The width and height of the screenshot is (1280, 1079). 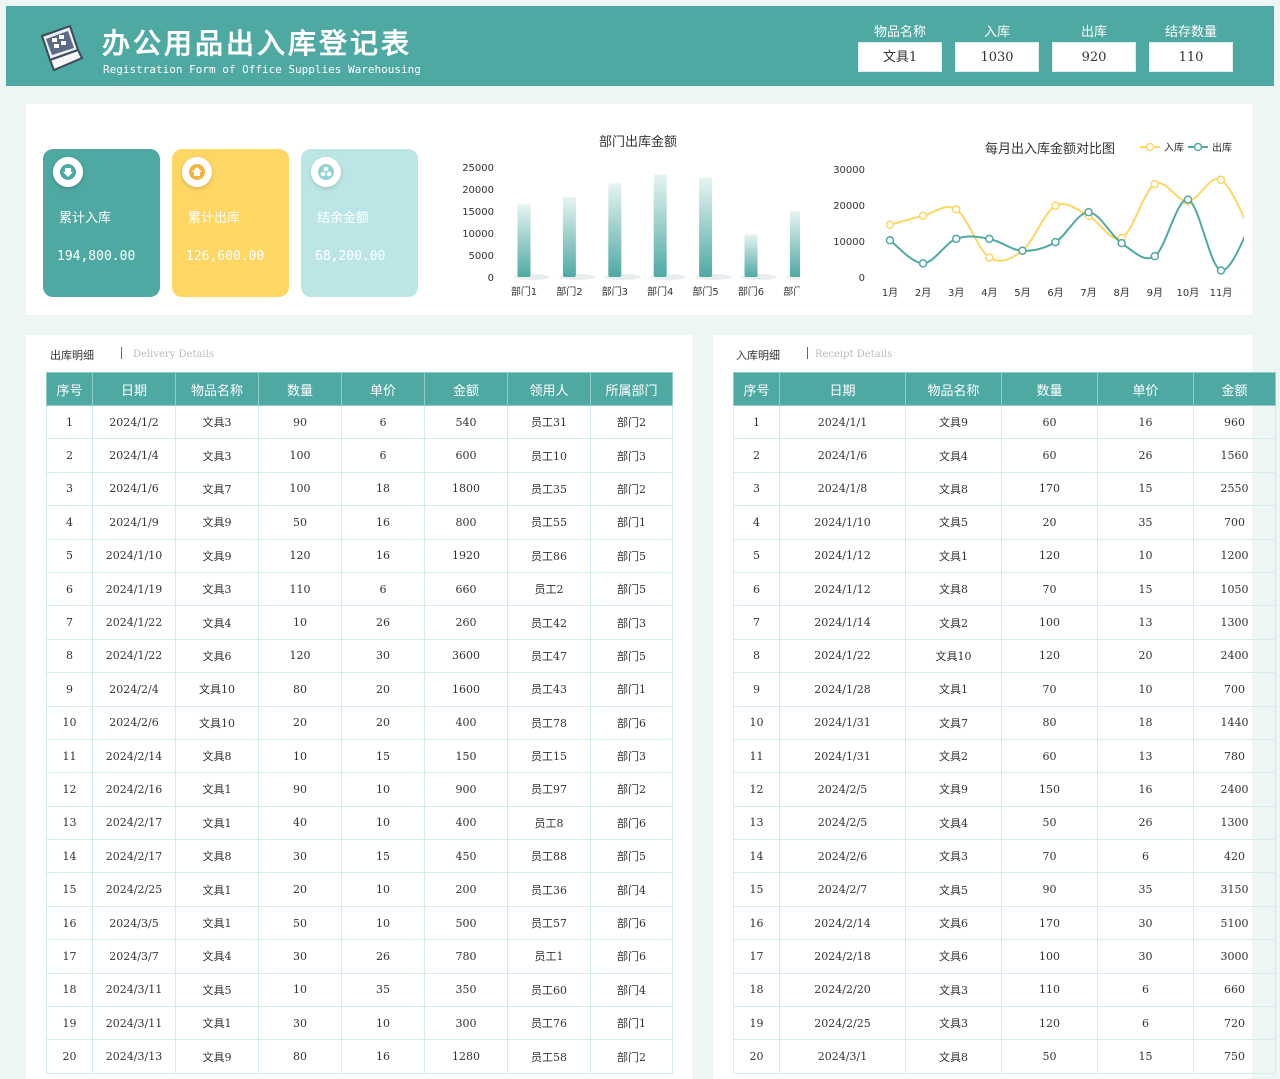 What do you see at coordinates (549, 522) in the screenshot?
I see `table-cell: 员工55` at bounding box center [549, 522].